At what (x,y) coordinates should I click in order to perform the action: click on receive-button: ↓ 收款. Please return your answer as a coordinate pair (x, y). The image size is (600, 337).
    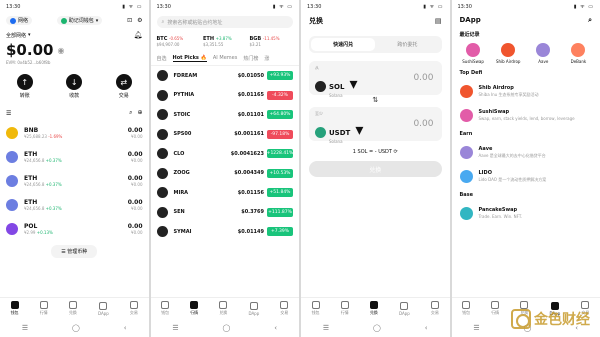
    Looking at the image, I should click on (74, 86).